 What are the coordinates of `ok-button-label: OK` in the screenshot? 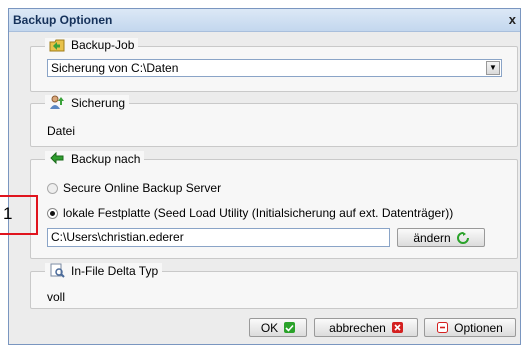 It's located at (269, 327).